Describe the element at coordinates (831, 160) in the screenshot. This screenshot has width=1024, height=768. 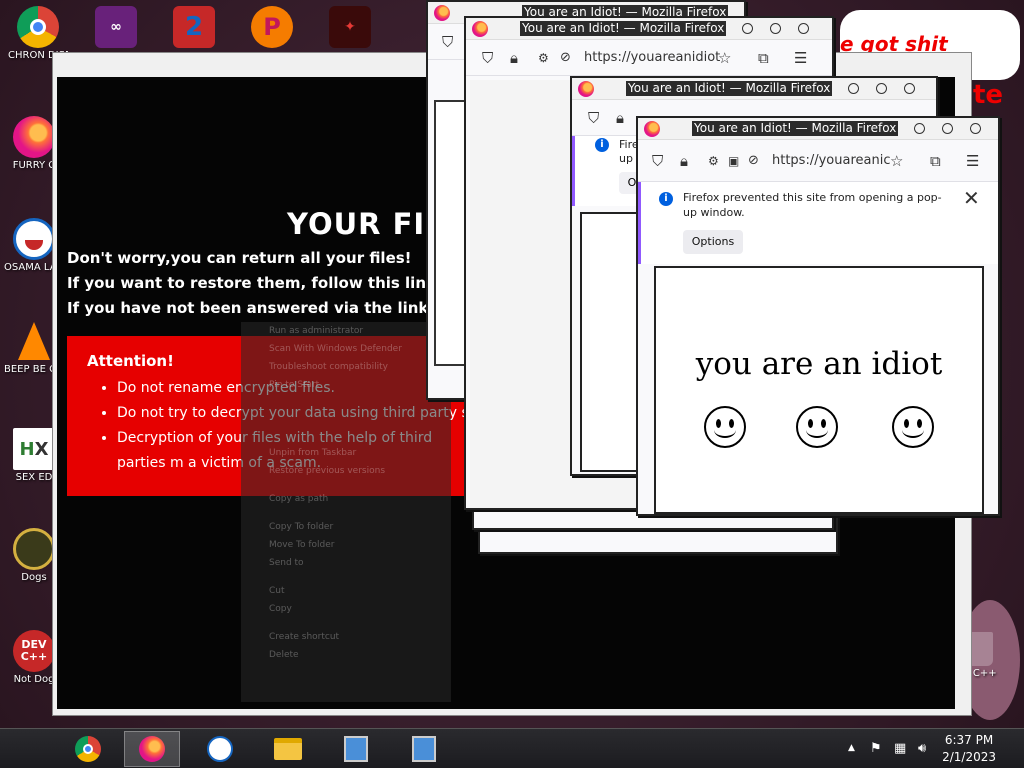
I see `url-text: https://youareanic` at that location.